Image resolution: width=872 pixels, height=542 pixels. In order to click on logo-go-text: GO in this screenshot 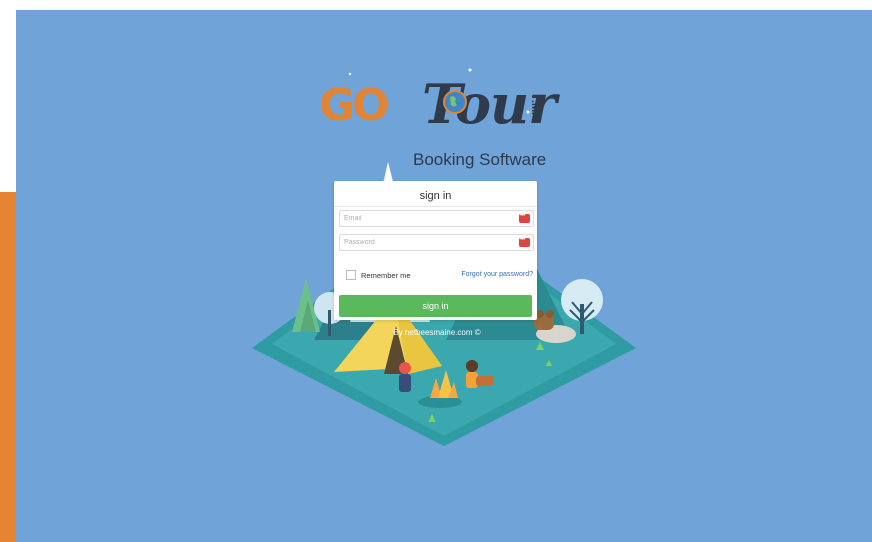, I will do `click(354, 105)`.